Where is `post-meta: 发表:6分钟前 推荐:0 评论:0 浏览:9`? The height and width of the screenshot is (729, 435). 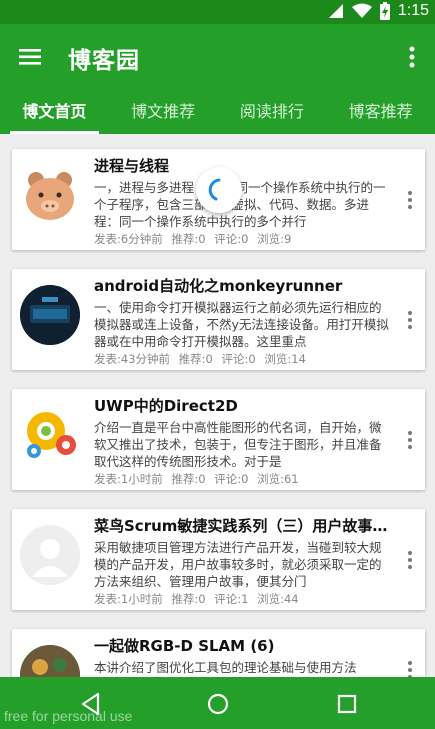
post-meta: 发表:6分钟前 推荐:0 评论:0 浏览:9 is located at coordinates (195, 239).